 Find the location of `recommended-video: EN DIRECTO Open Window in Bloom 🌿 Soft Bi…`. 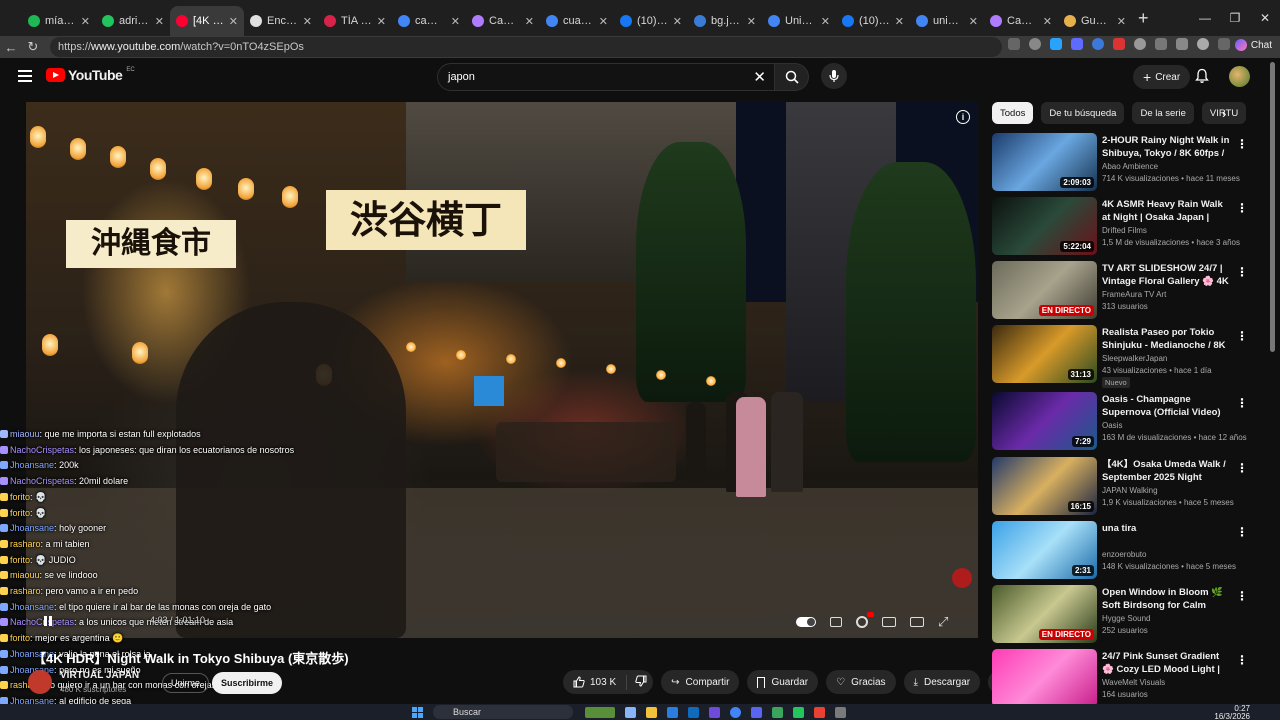

recommended-video: EN DIRECTO Open Window in Bloom 🌿 Soft Bi… is located at coordinates (1127, 615).